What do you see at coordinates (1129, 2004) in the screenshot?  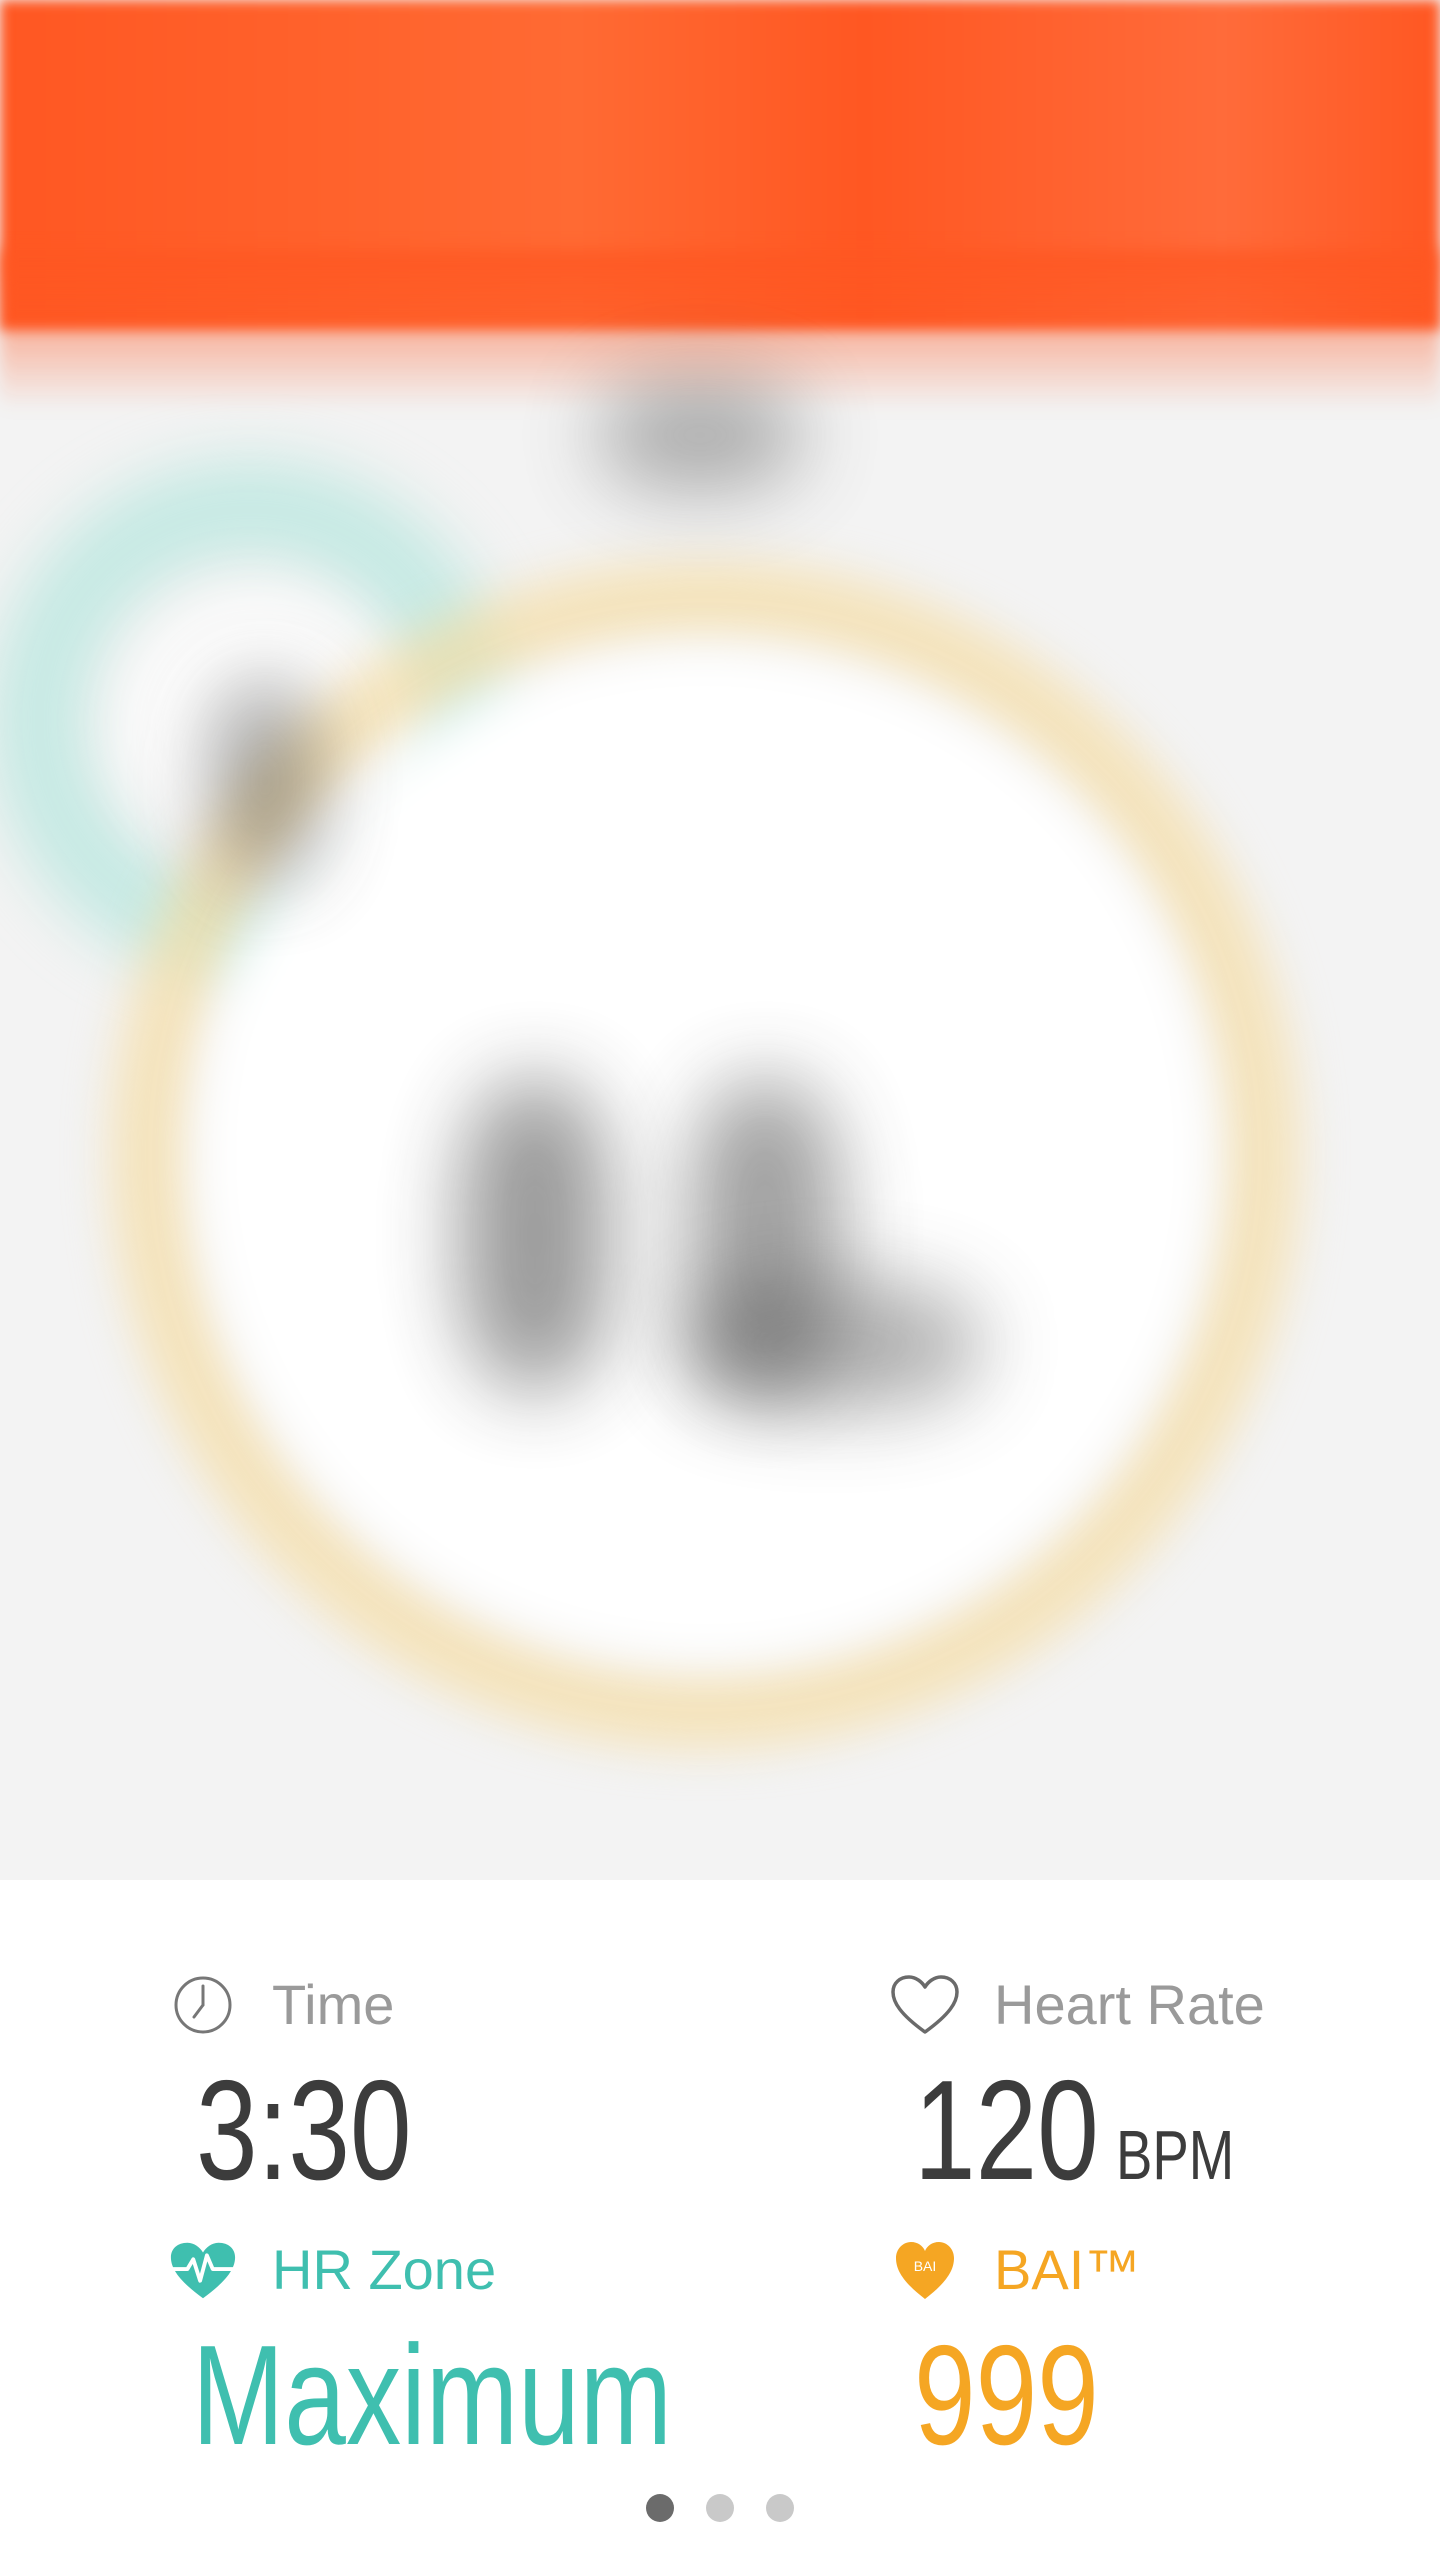 I see `heart-rate-label: Heart Rate` at bounding box center [1129, 2004].